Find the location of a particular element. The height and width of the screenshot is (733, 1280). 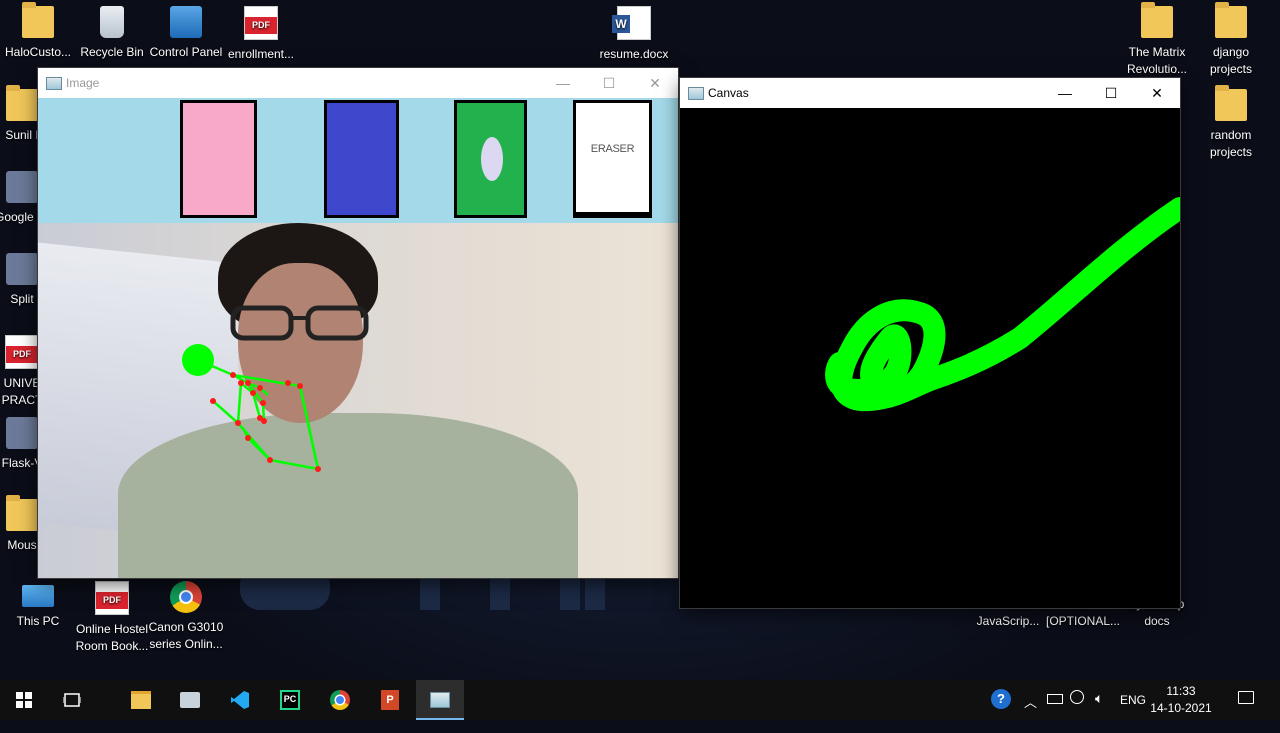

window-title: Image is located at coordinates (83, 83).